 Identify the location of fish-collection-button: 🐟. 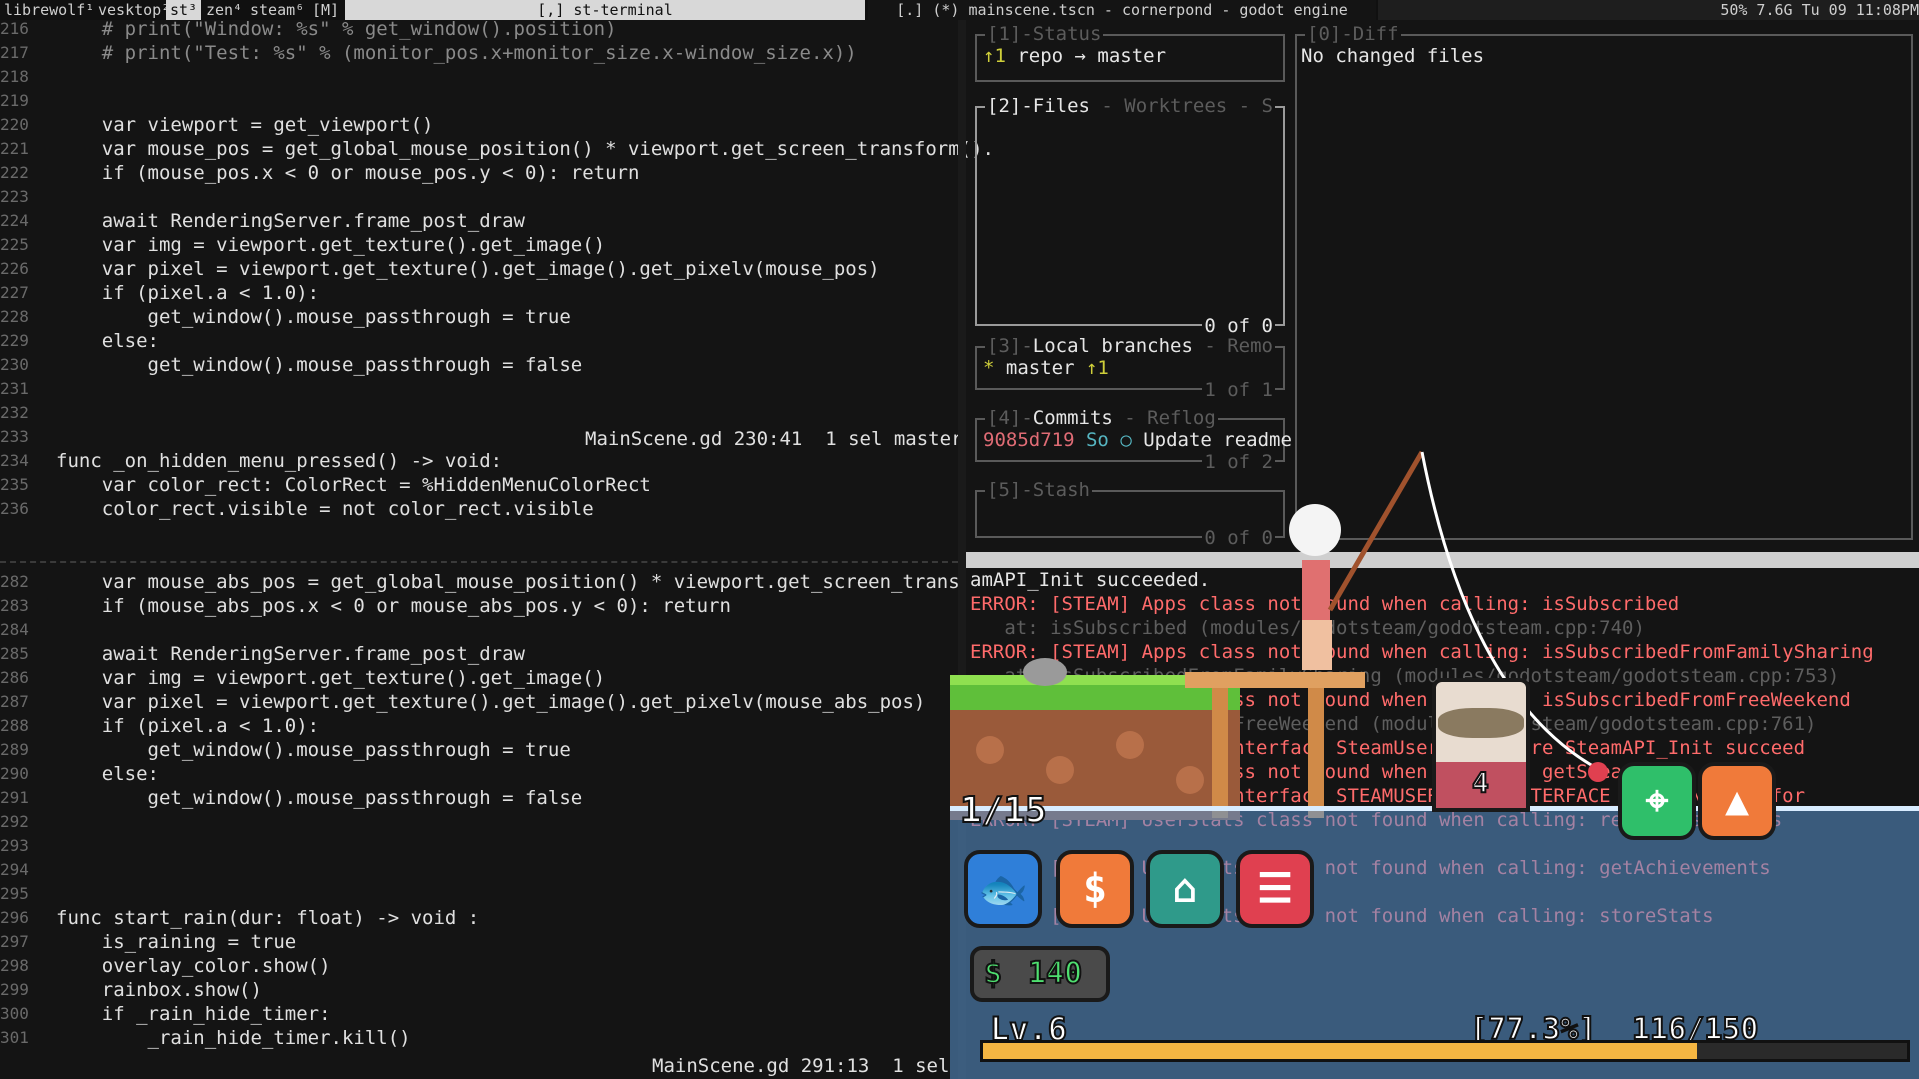
(1003, 889).